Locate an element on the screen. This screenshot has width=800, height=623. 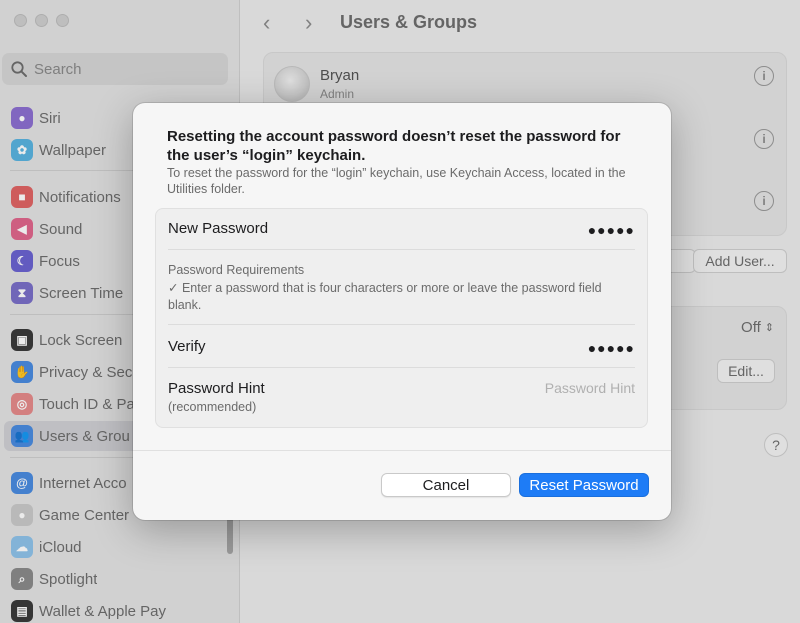
new-password-field: ●●●●● is located at coordinates (611, 230).